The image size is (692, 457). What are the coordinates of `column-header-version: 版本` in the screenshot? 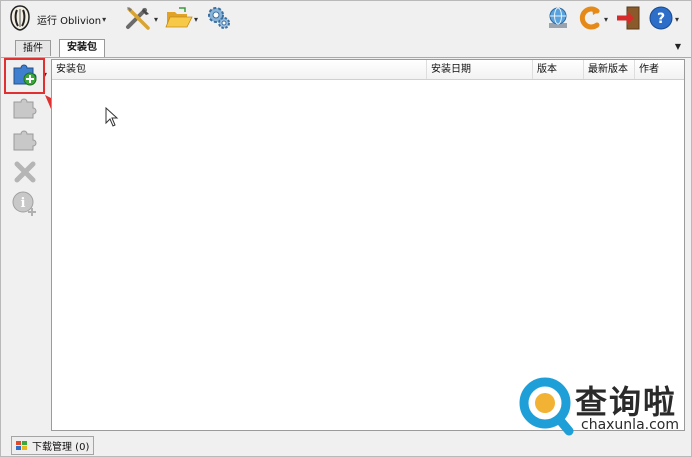 It's located at (558, 69).